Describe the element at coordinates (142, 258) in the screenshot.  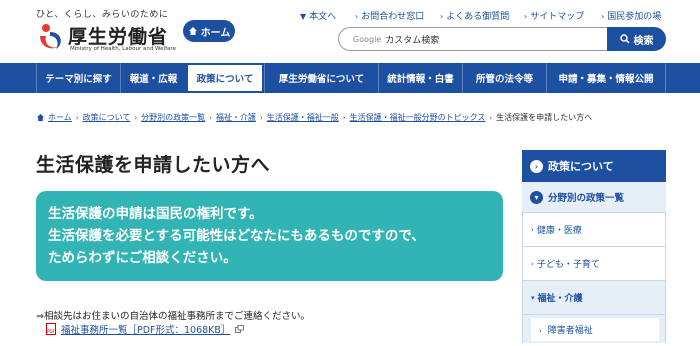
I see `callout-line: ためらわずにご相談ください。` at that location.